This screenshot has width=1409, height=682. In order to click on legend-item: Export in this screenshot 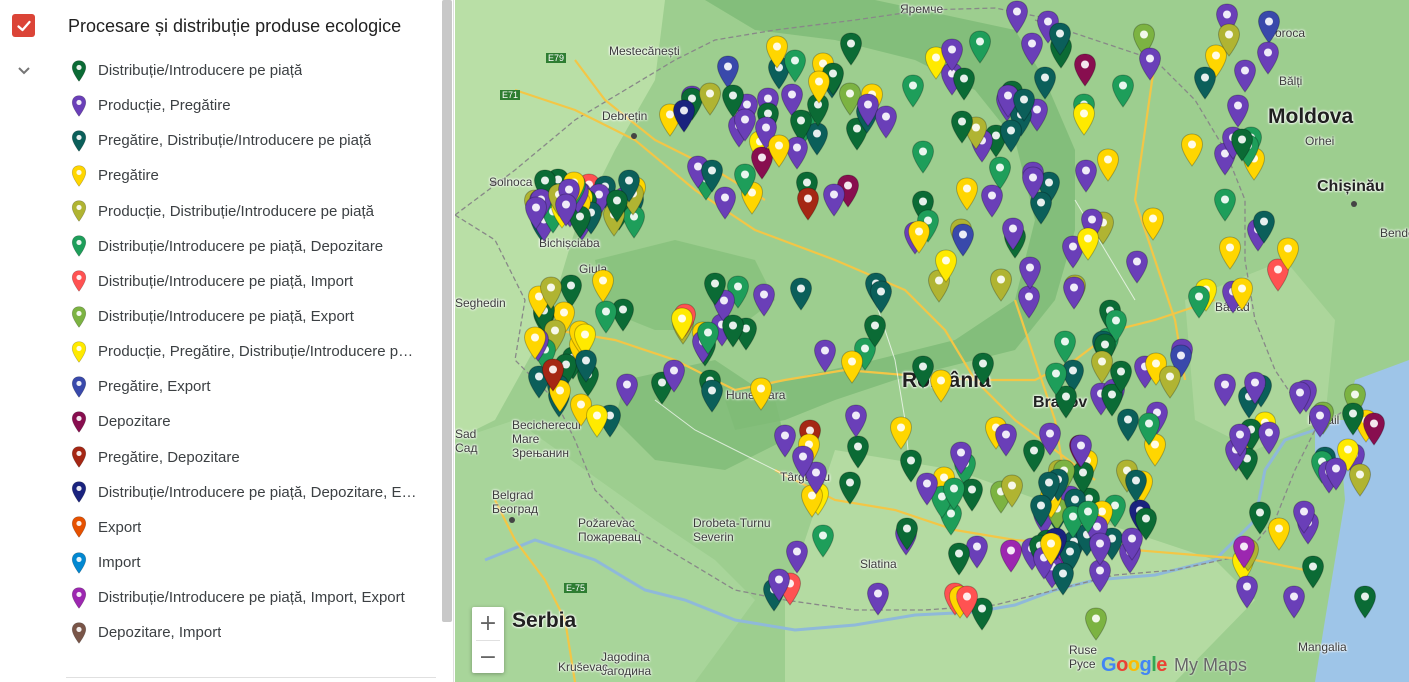, I will do `click(244, 527)`.